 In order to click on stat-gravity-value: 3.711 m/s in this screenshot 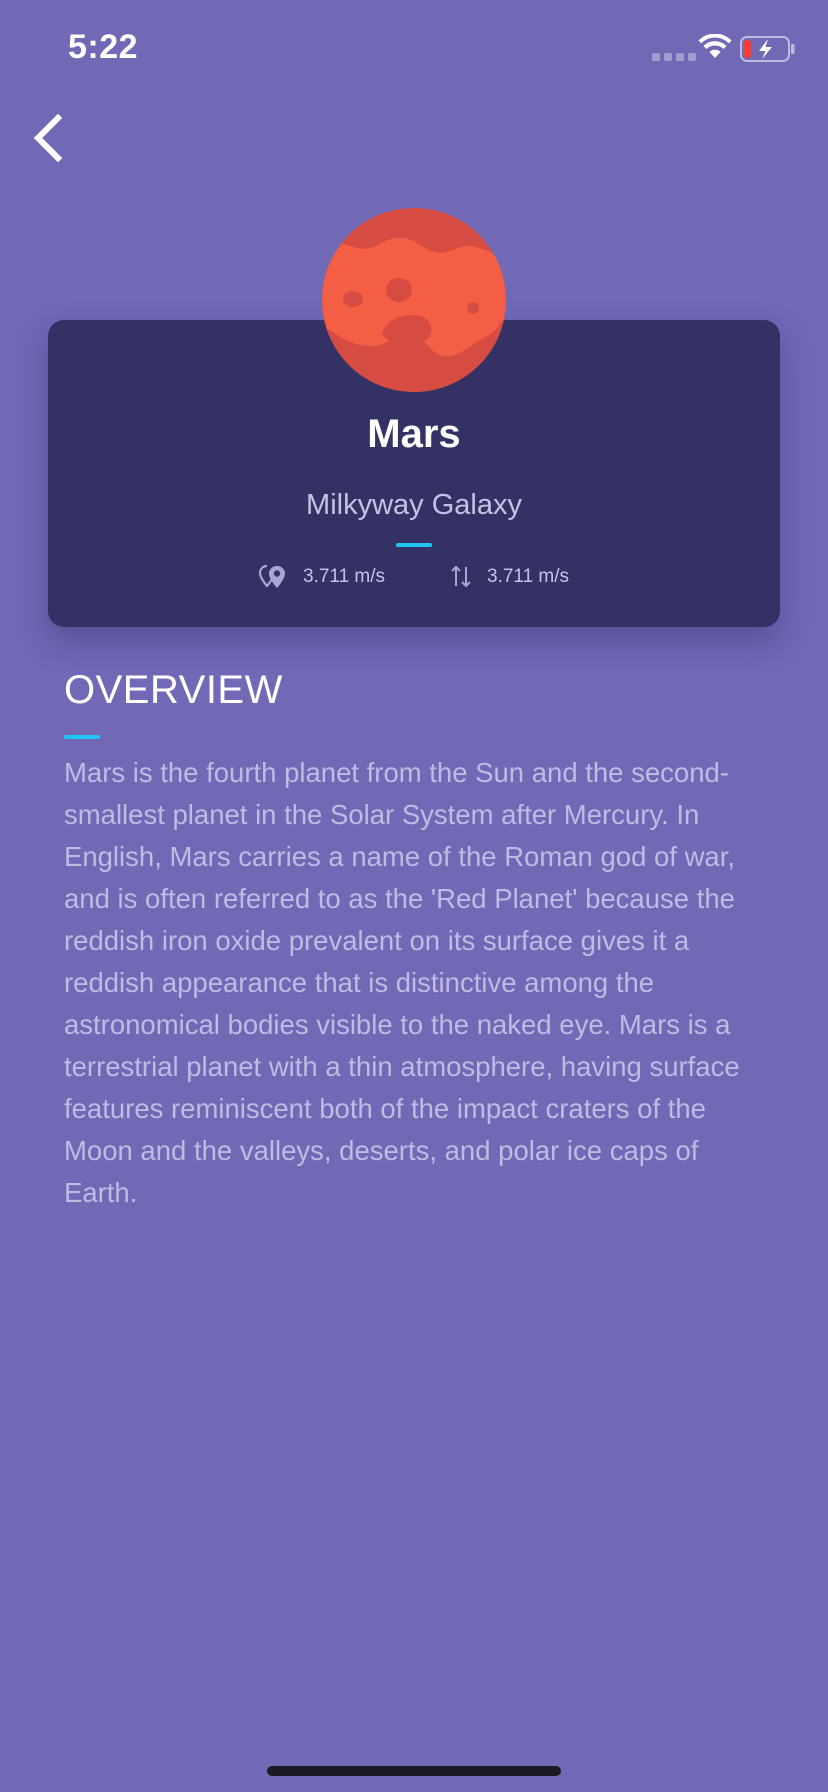, I will do `click(528, 576)`.